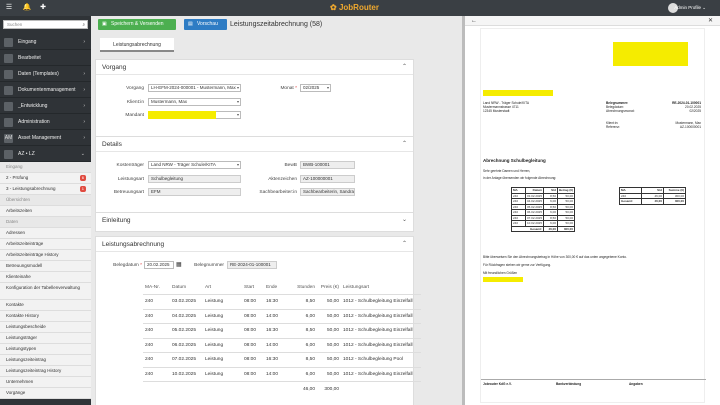  Describe the element at coordinates (360, 8) in the screenshot. I see `top-bar: ☰ 🔔 ✚ ✿ JobRouter Admin Profile ⌄` at that location.